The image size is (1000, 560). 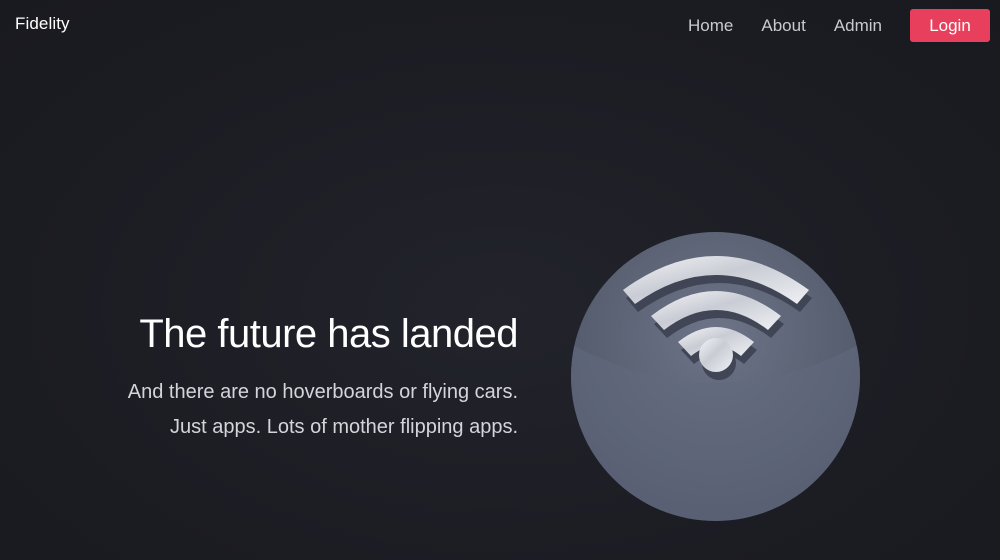 I want to click on nav-link-admin: Admin, so click(x=858, y=26).